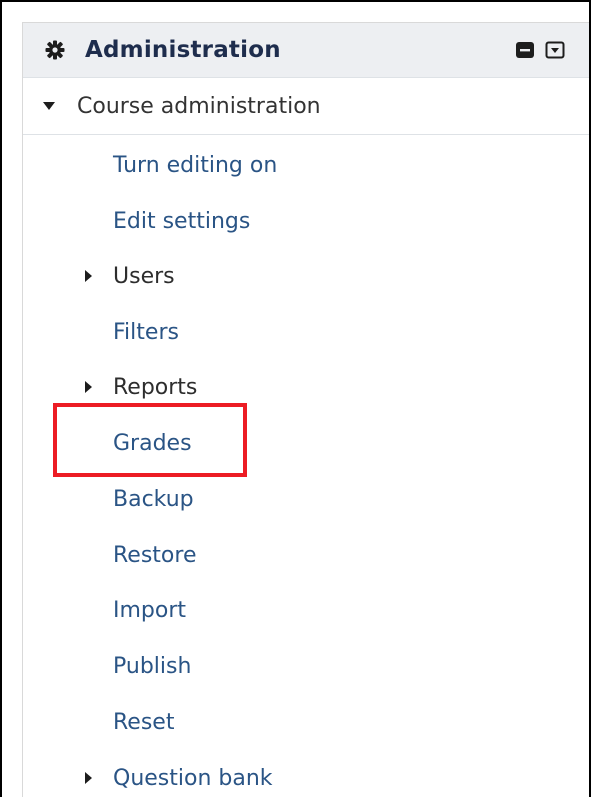 Image resolution: width=595 pixels, height=800 pixels. I want to click on course-administration-node: Course administration, so click(306, 106).